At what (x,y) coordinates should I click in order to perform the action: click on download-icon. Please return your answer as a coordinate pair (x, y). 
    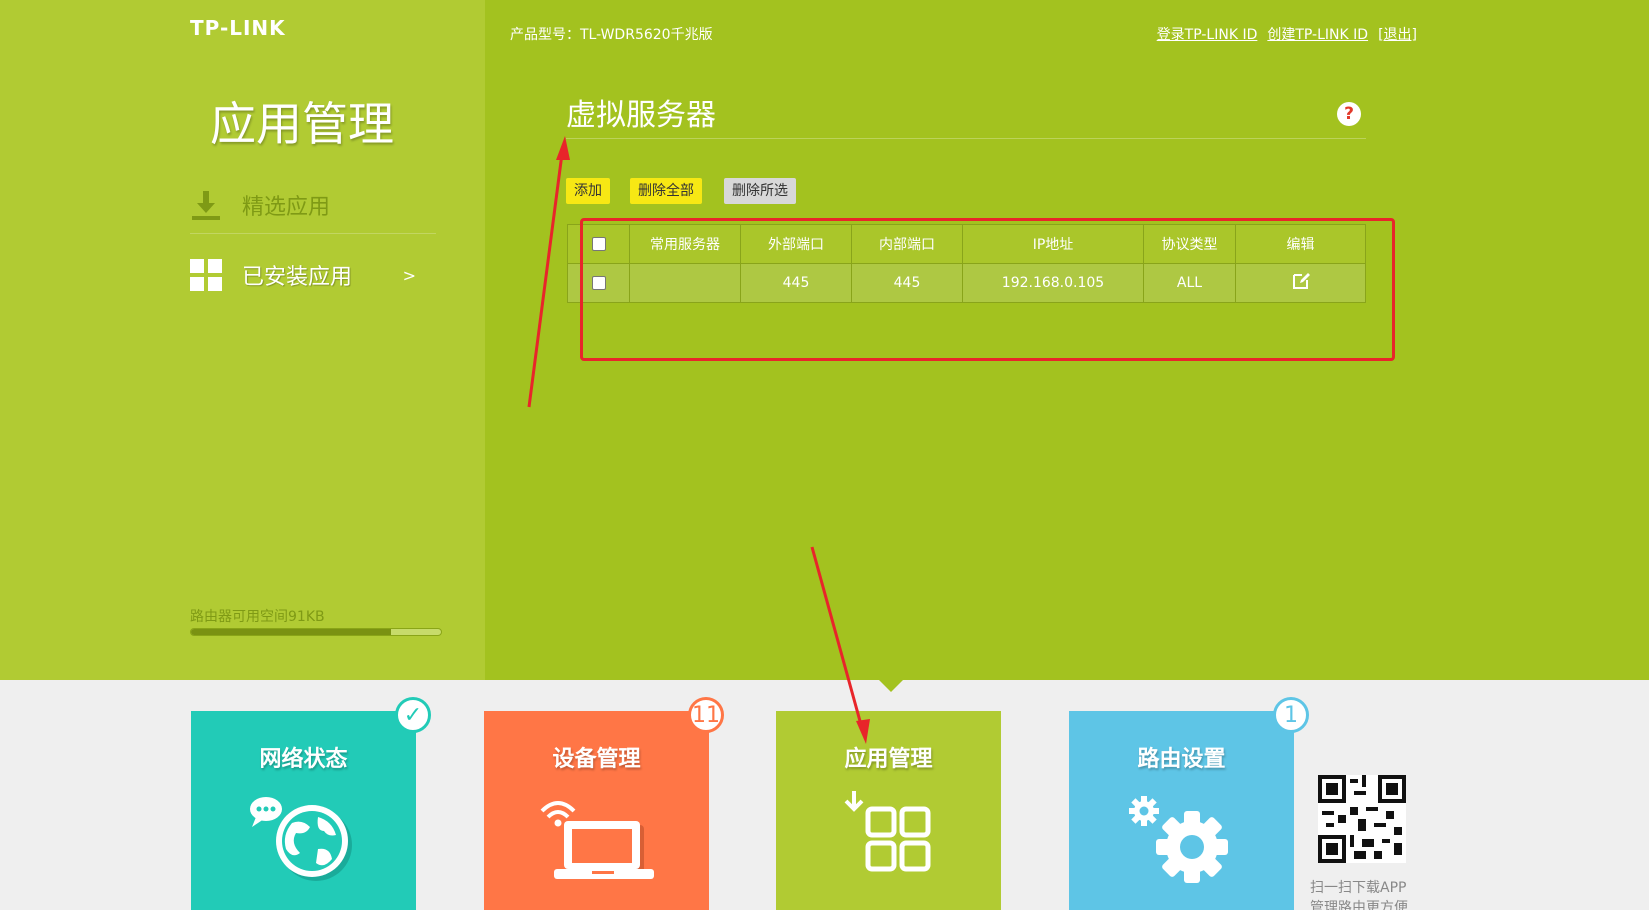
    Looking at the image, I should click on (206, 205).